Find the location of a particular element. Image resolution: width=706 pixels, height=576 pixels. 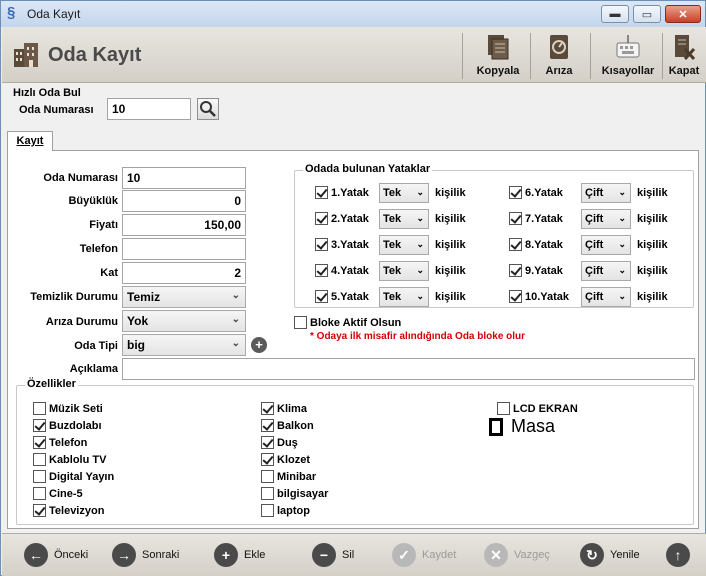

feature-checkbox: Cine-5 is located at coordinates (58, 493).